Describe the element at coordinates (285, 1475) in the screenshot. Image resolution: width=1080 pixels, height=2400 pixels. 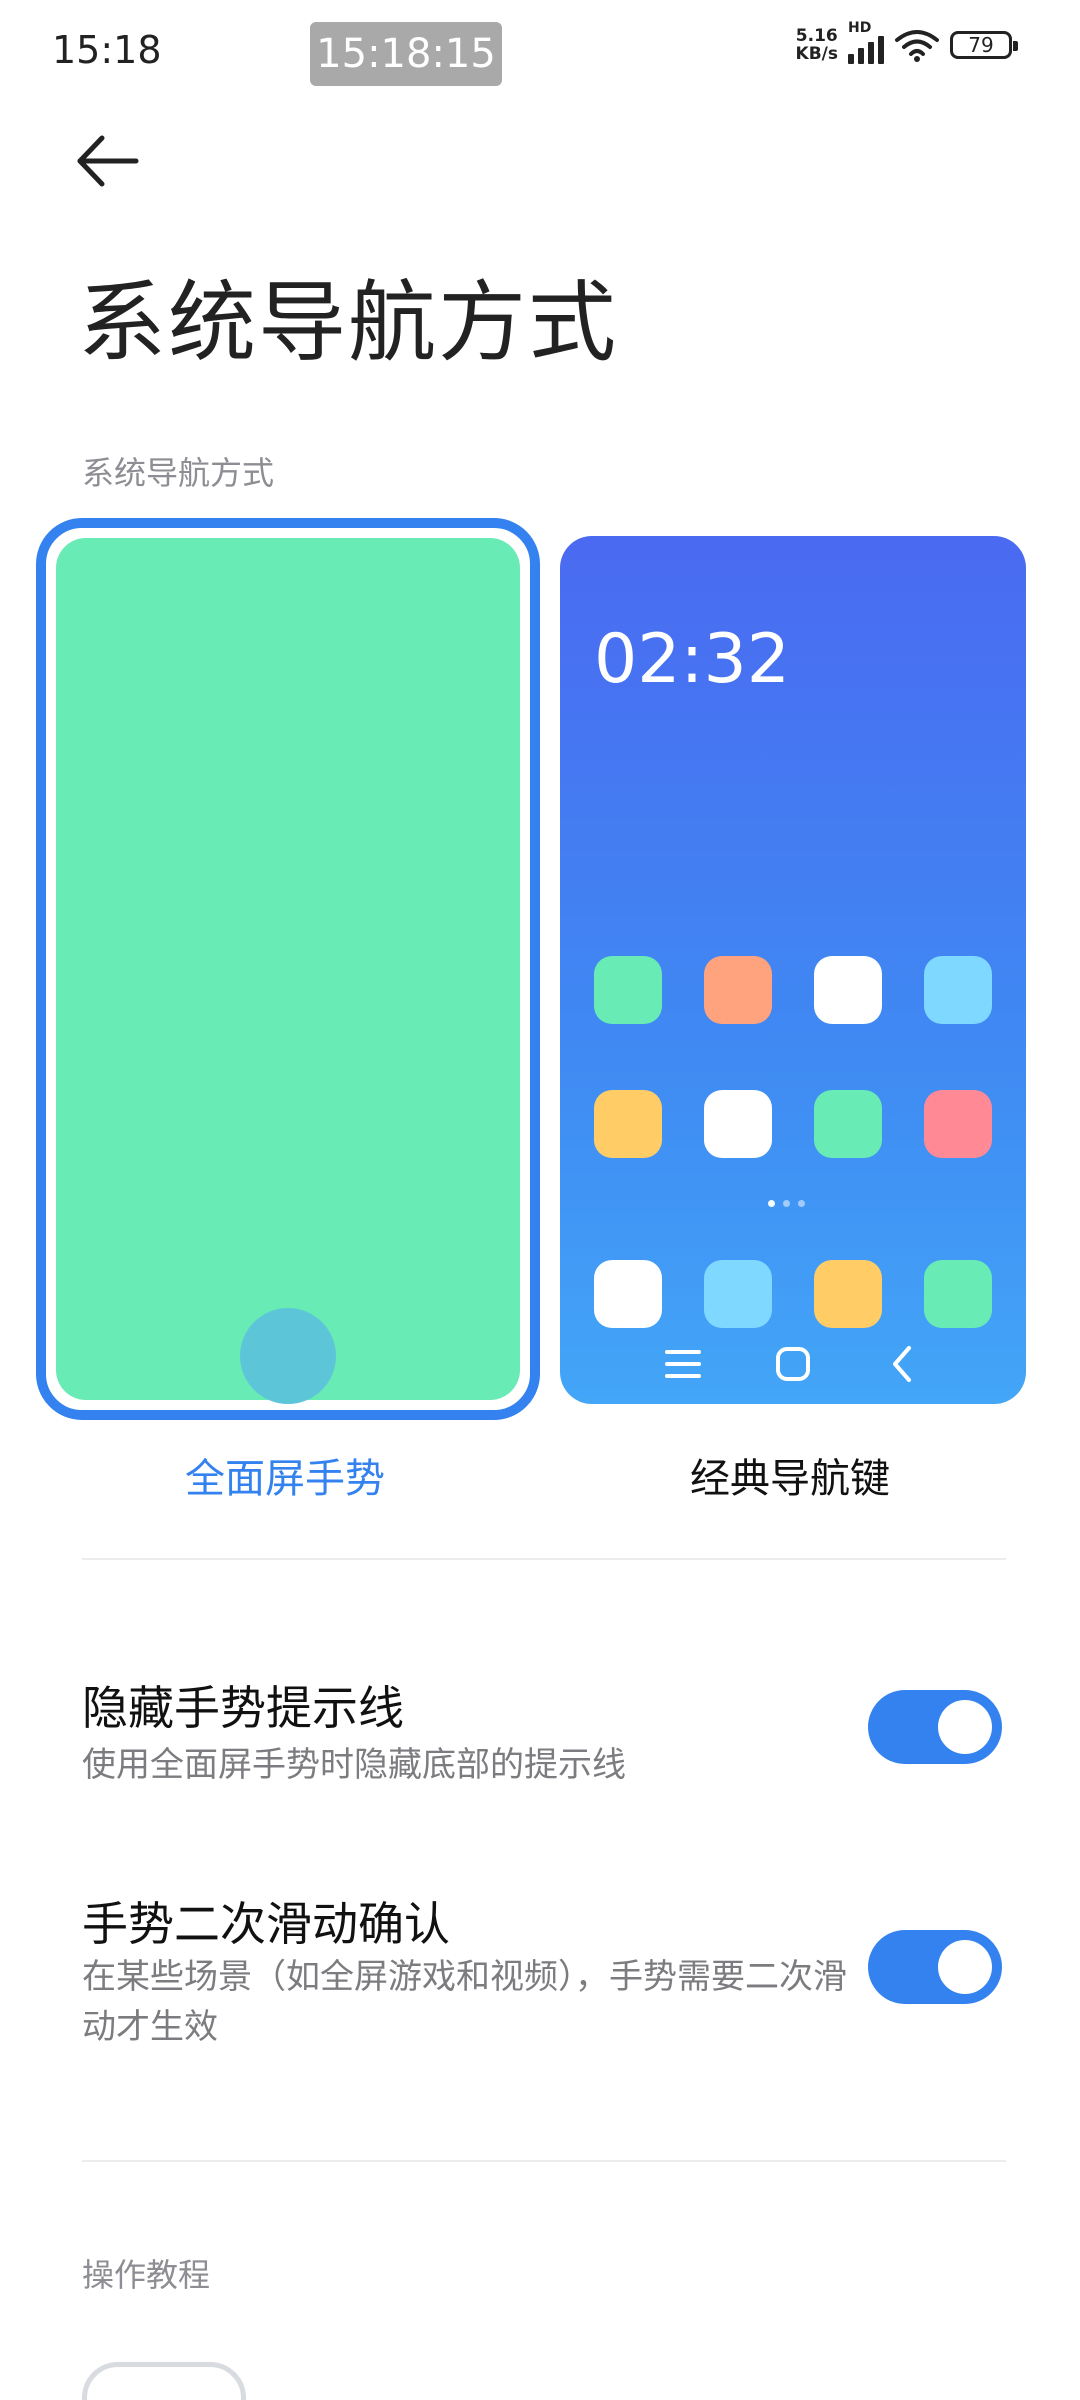
I see `option-label-gesture: 全面屏手势` at that location.